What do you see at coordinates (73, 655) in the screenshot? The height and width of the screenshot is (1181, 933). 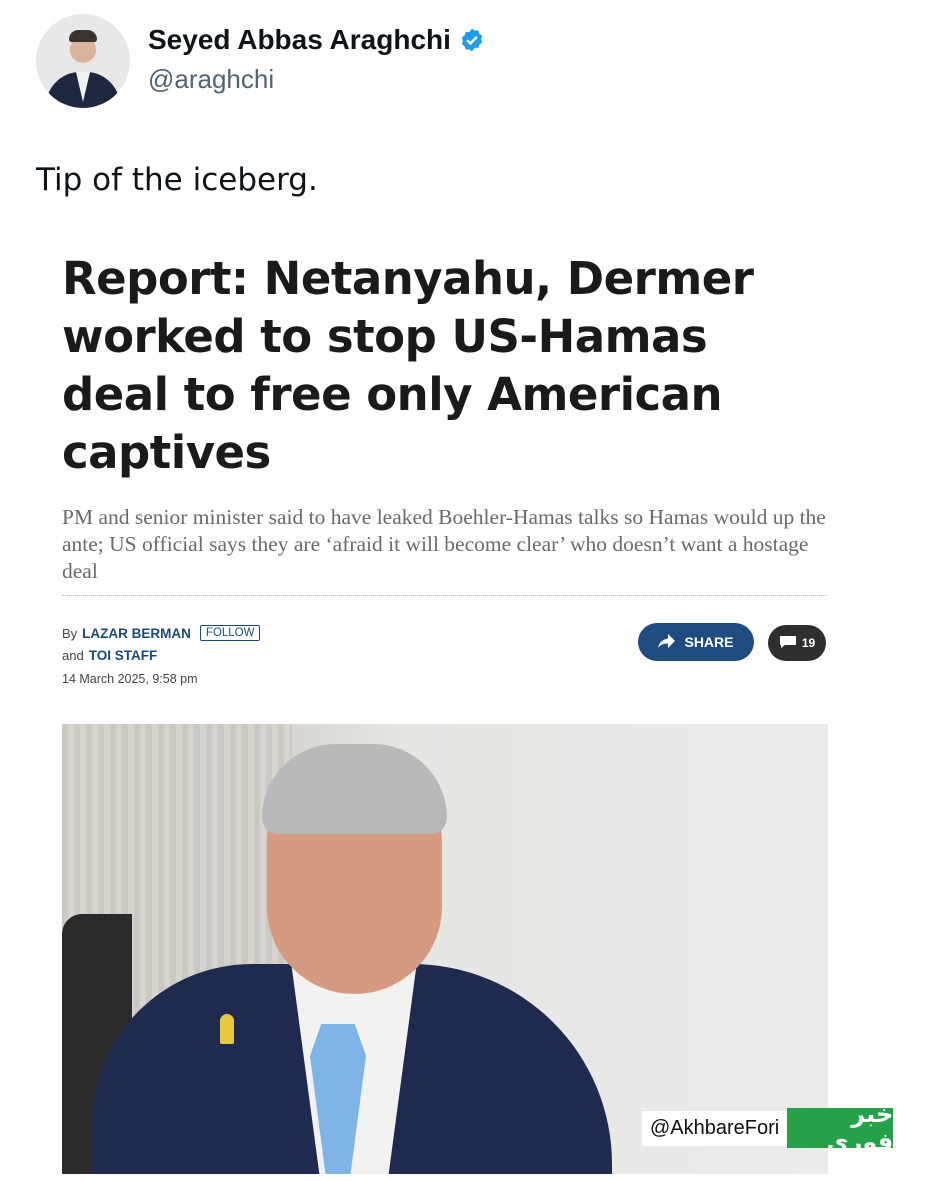 I see `and-label: and` at bounding box center [73, 655].